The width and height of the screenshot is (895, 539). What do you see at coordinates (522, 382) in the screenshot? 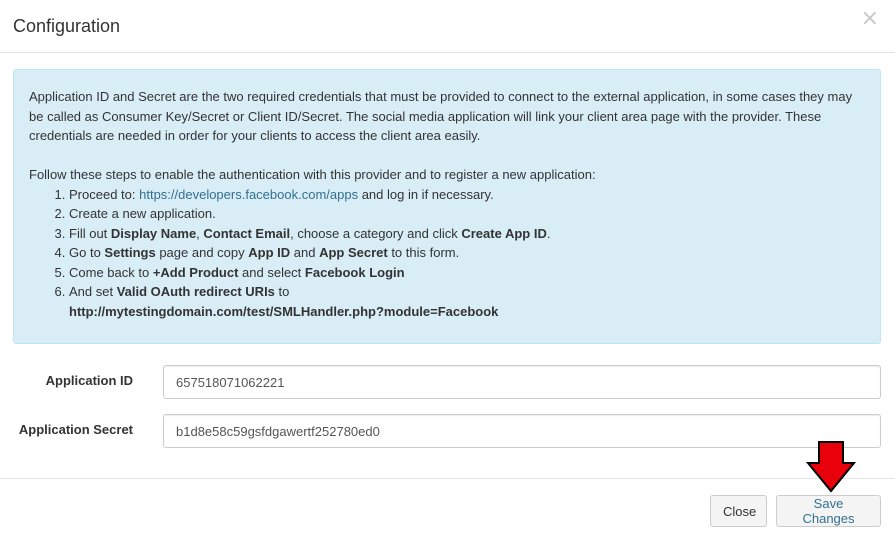
I see `app-id-input` at bounding box center [522, 382].